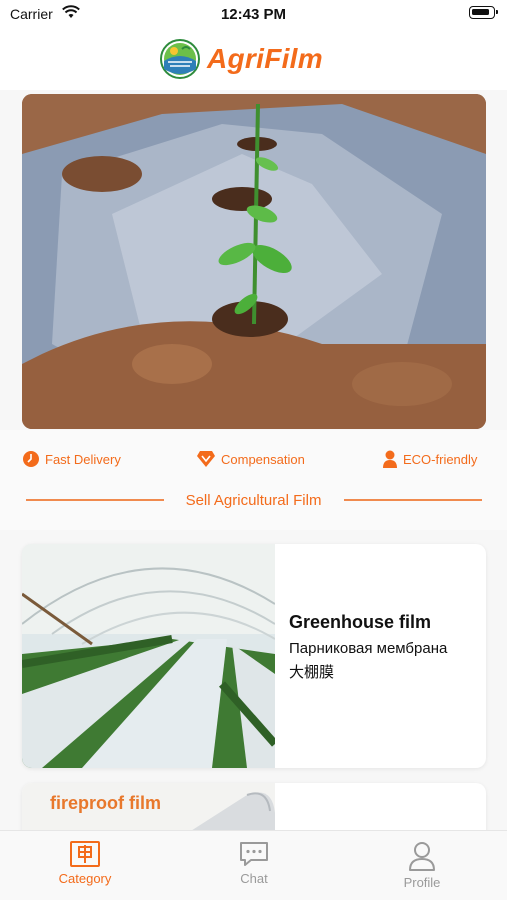  Describe the element at coordinates (440, 459) in the screenshot. I see `feature-label: ECO-friendly` at that location.